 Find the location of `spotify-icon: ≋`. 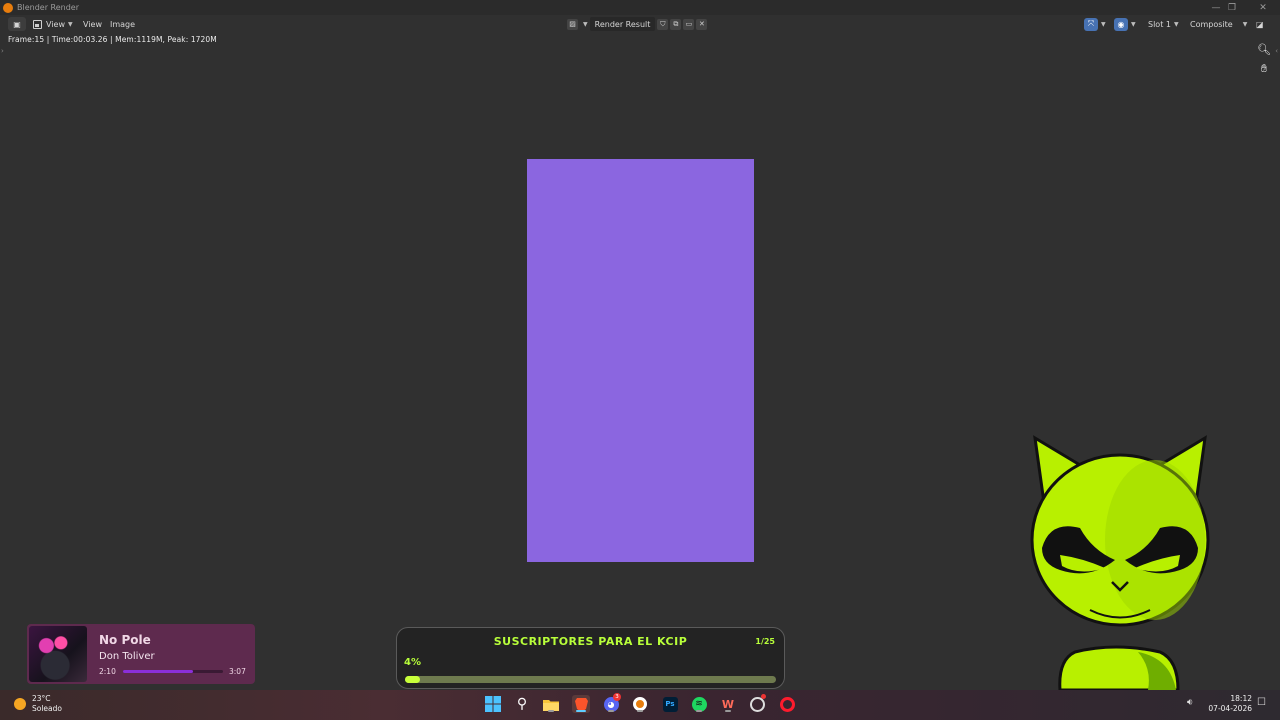

spotify-icon: ≋ is located at coordinates (699, 704).